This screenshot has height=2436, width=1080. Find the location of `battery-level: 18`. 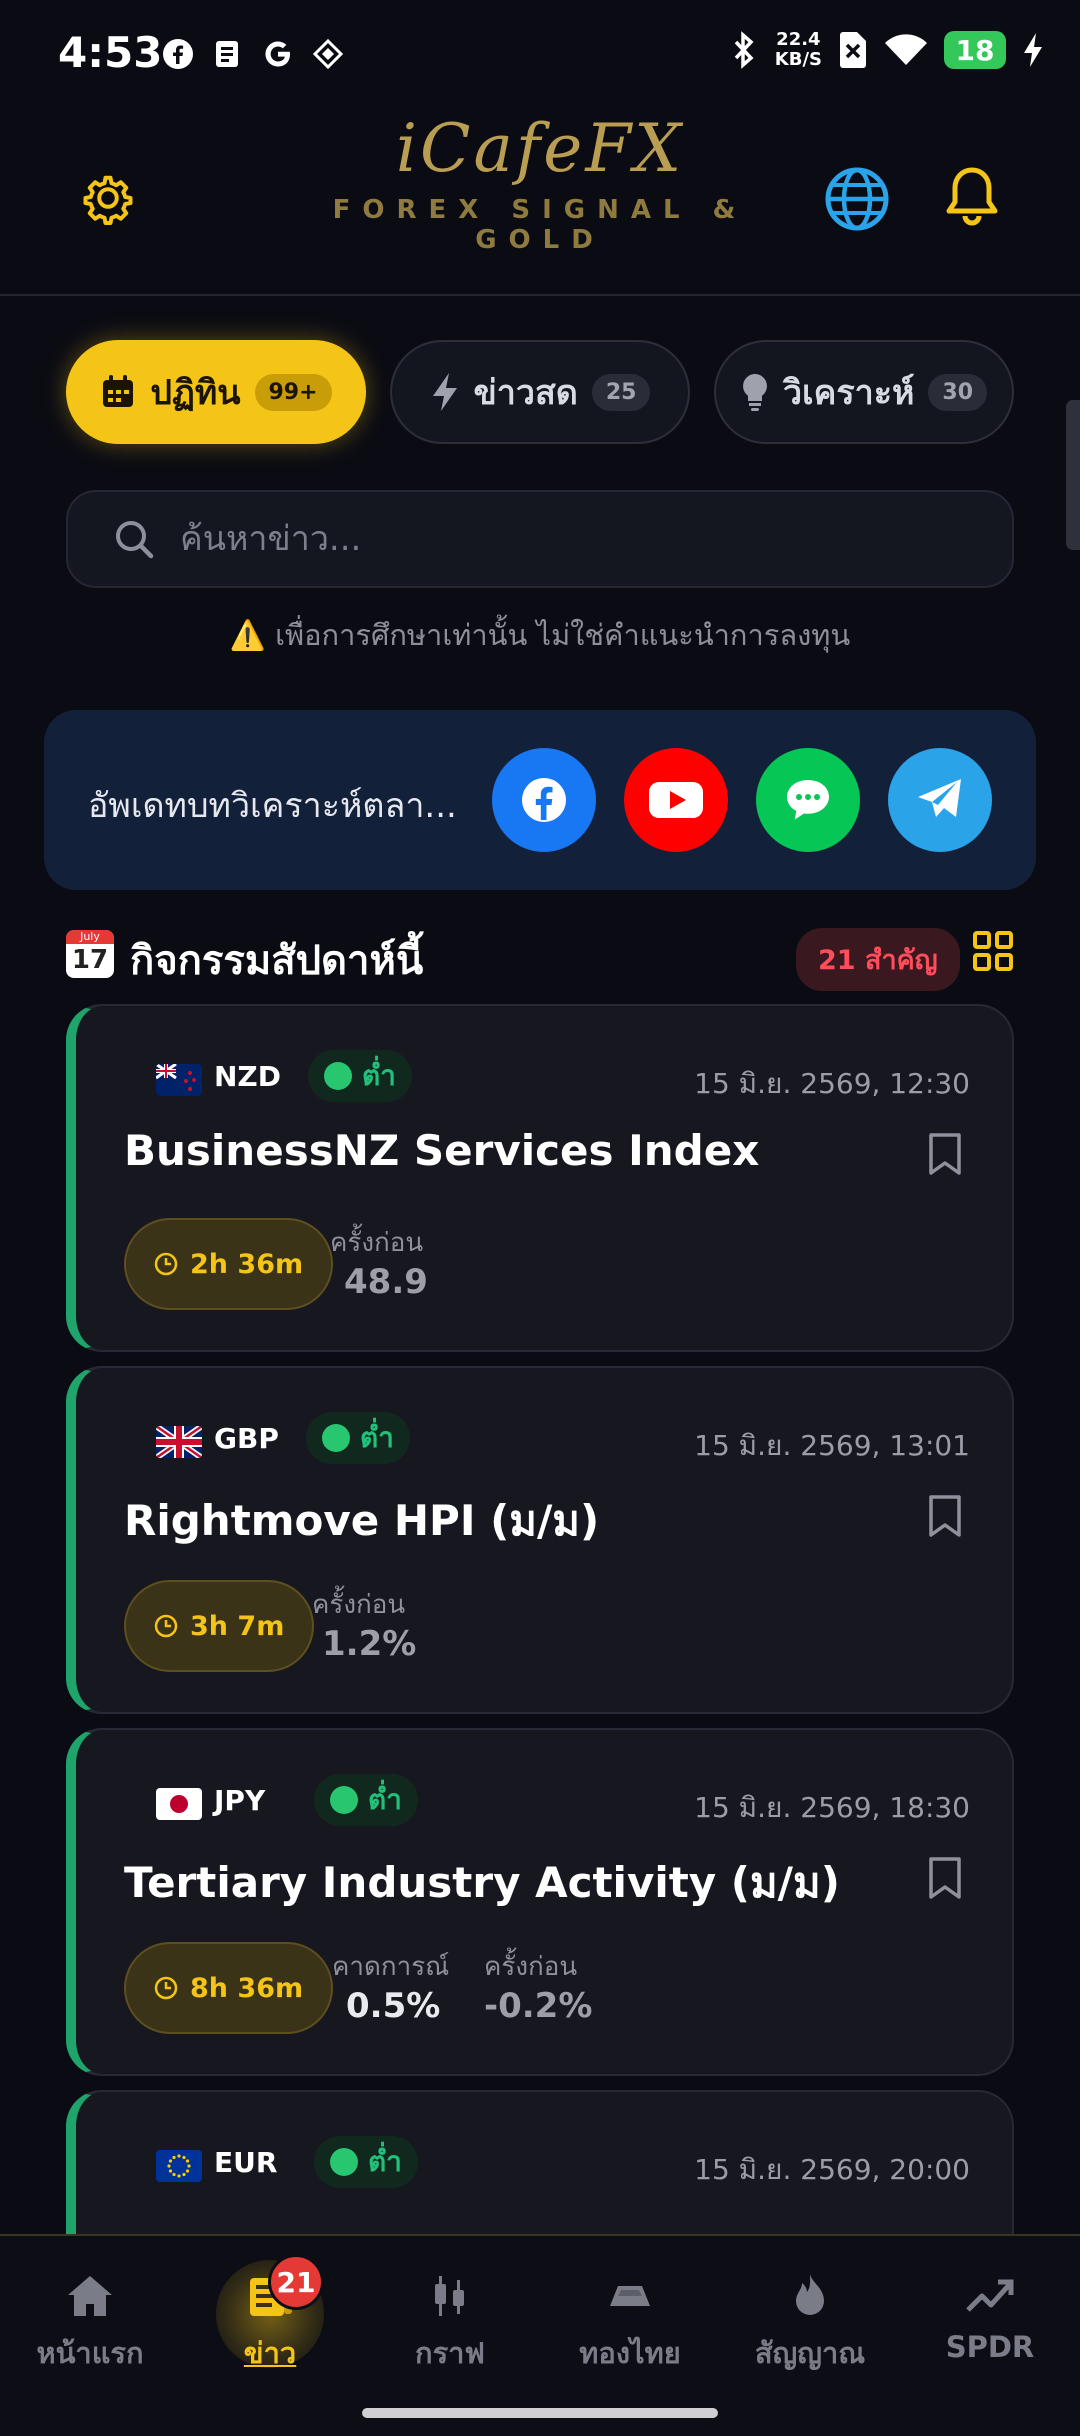

battery-level: 18 is located at coordinates (975, 50).